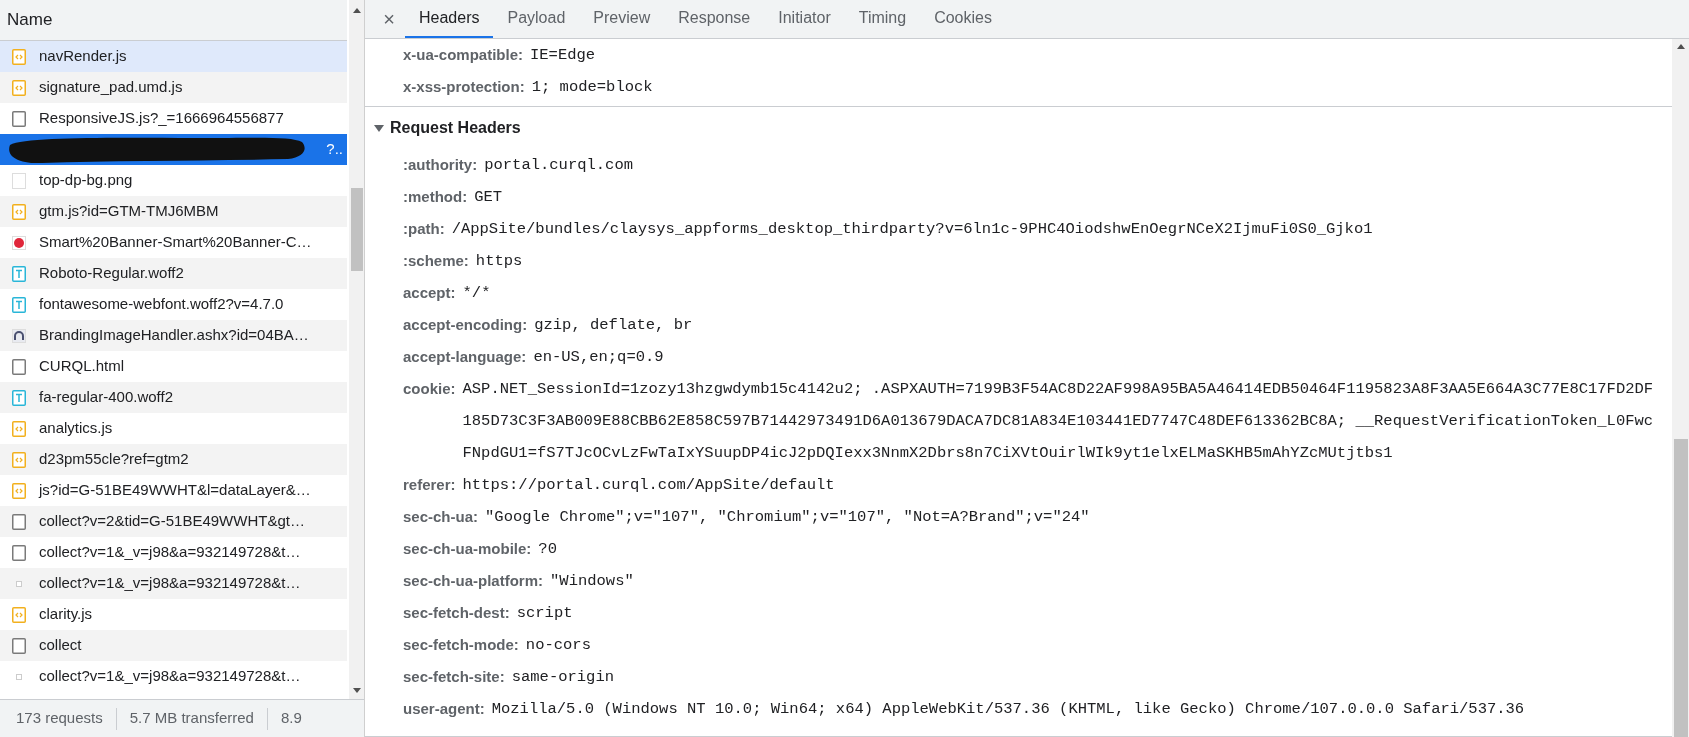  I want to click on request-name: fa-regular-400.woff2, so click(106, 397).